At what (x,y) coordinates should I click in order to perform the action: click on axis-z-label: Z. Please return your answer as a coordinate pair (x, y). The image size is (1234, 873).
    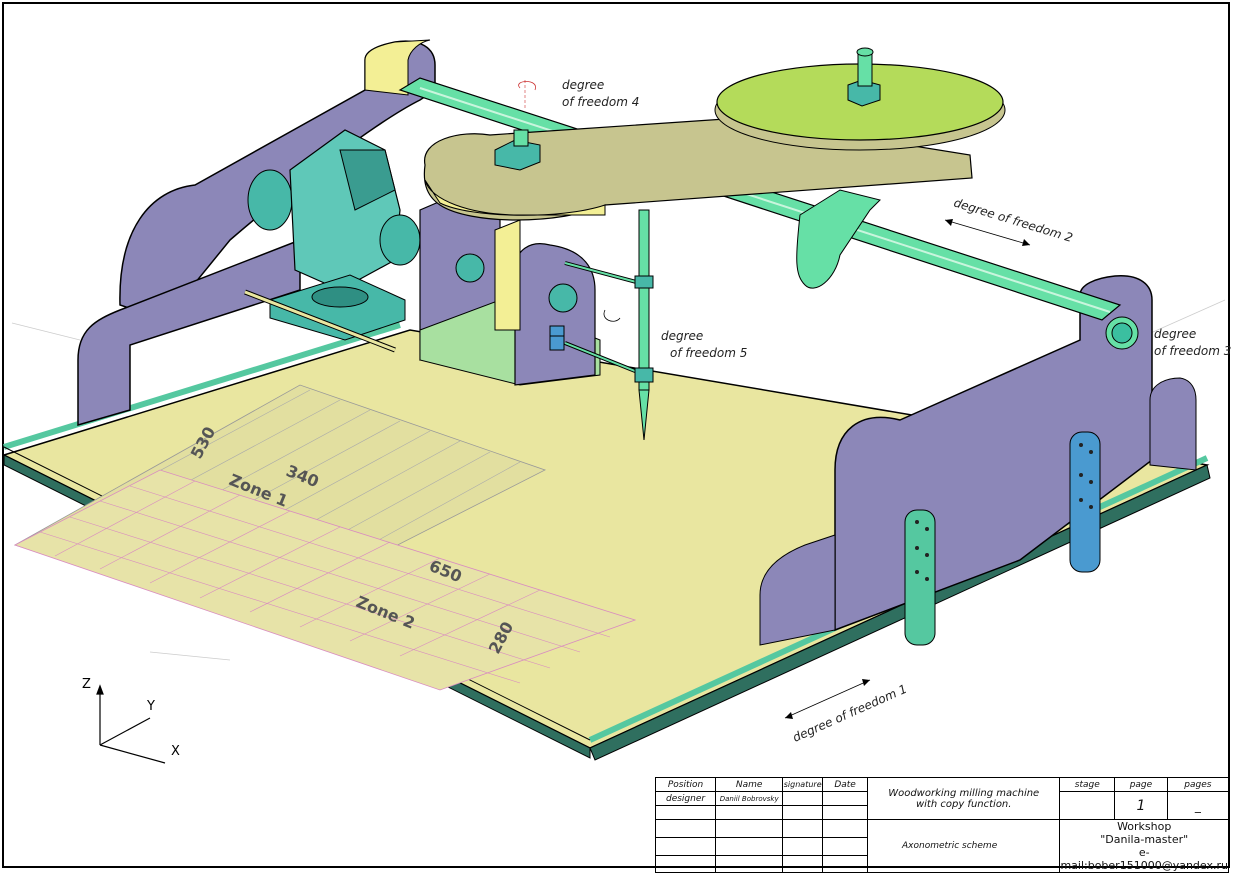
    Looking at the image, I should click on (86, 684).